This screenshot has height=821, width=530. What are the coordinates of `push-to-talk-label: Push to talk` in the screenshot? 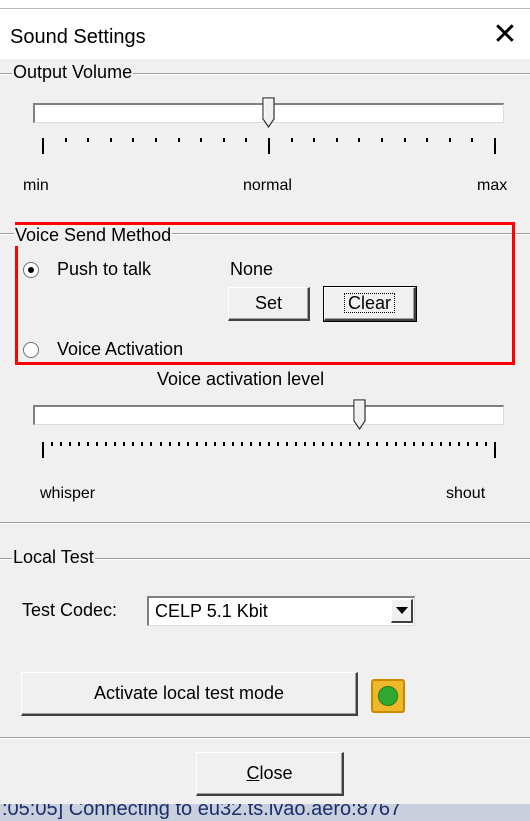 It's located at (104, 269).